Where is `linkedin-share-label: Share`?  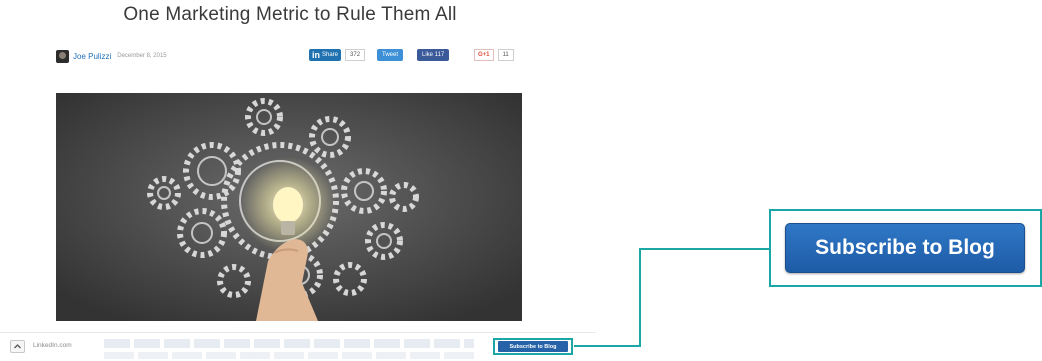
linkedin-share-label: Share is located at coordinates (330, 55).